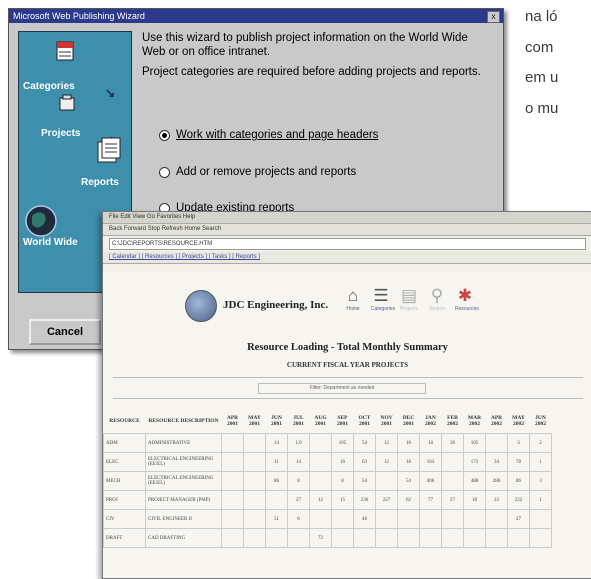 Image resolution: width=591 pixels, height=579 pixels. What do you see at coordinates (518, 421) in the screenshot?
I see `column-header: MAY 2002` at bounding box center [518, 421].